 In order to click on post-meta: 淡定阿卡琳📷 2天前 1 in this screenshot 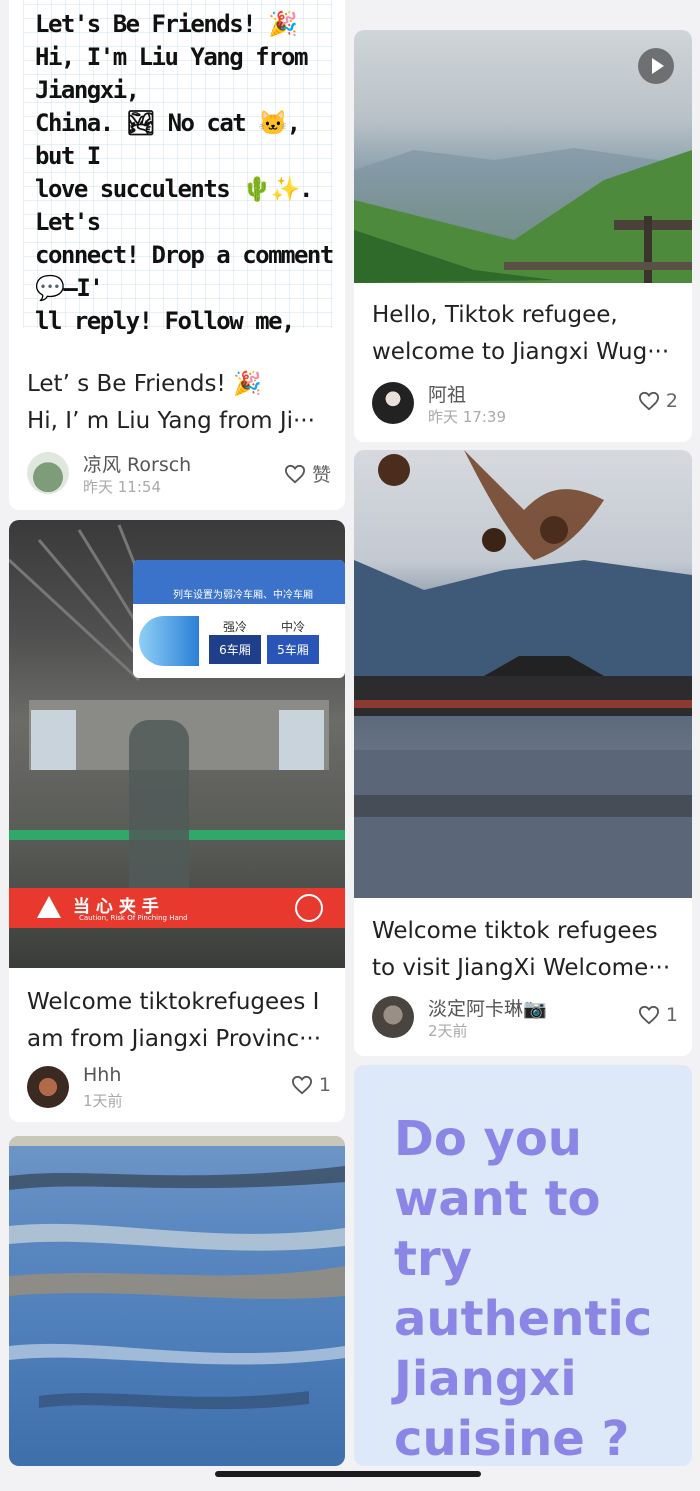, I will do `click(525, 1018)`.